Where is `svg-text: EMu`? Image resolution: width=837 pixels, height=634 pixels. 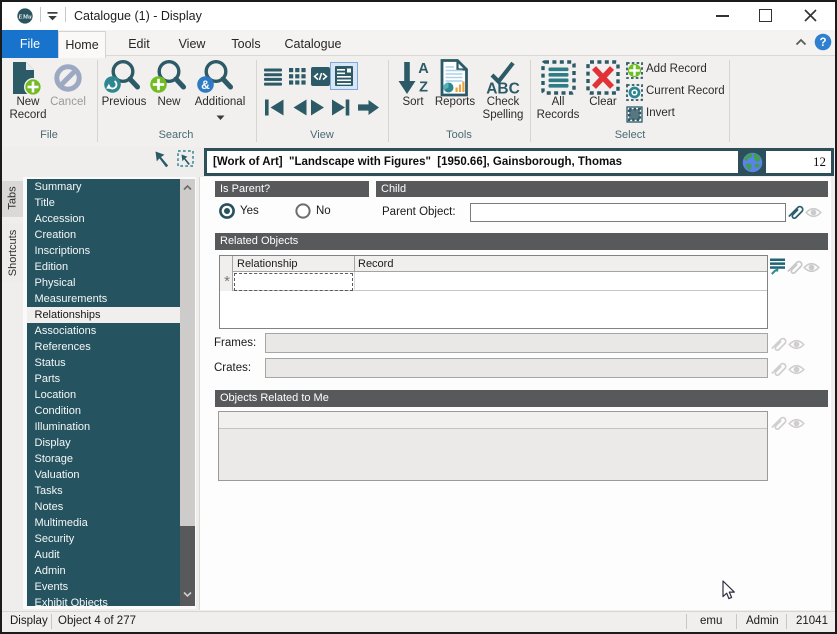 svg-text: EMu is located at coordinates (24, 16).